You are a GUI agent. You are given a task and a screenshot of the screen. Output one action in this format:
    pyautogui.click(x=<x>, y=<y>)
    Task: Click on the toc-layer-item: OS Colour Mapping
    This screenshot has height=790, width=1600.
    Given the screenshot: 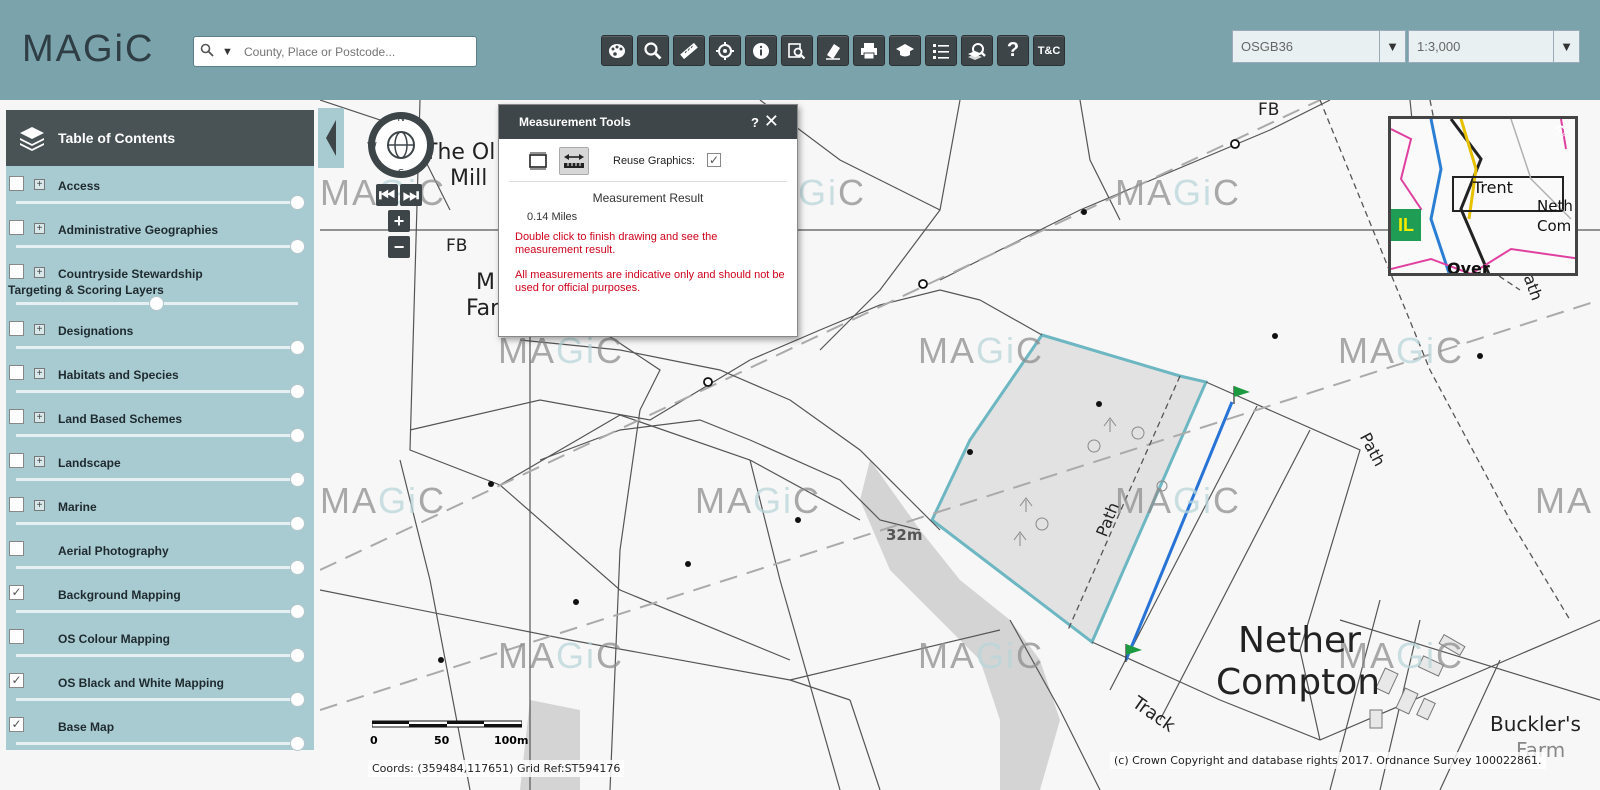 What is the action you would take?
    pyautogui.click(x=160, y=641)
    